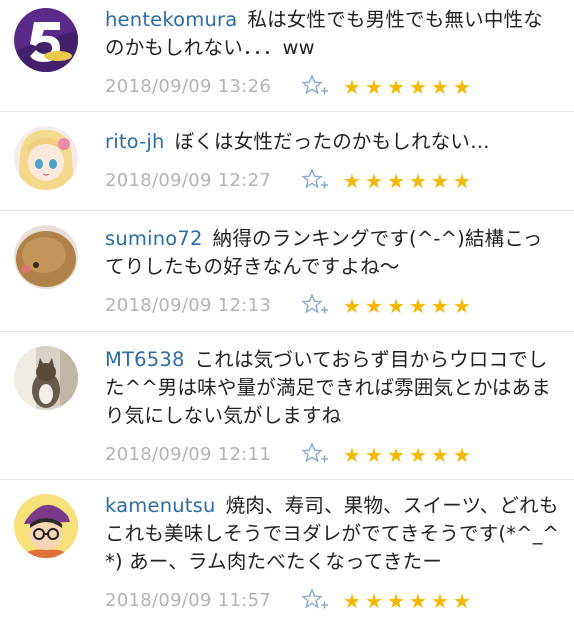 The image size is (574, 640). Describe the element at coordinates (46, 158) in the screenshot. I see `avatar-rito-jh` at that location.